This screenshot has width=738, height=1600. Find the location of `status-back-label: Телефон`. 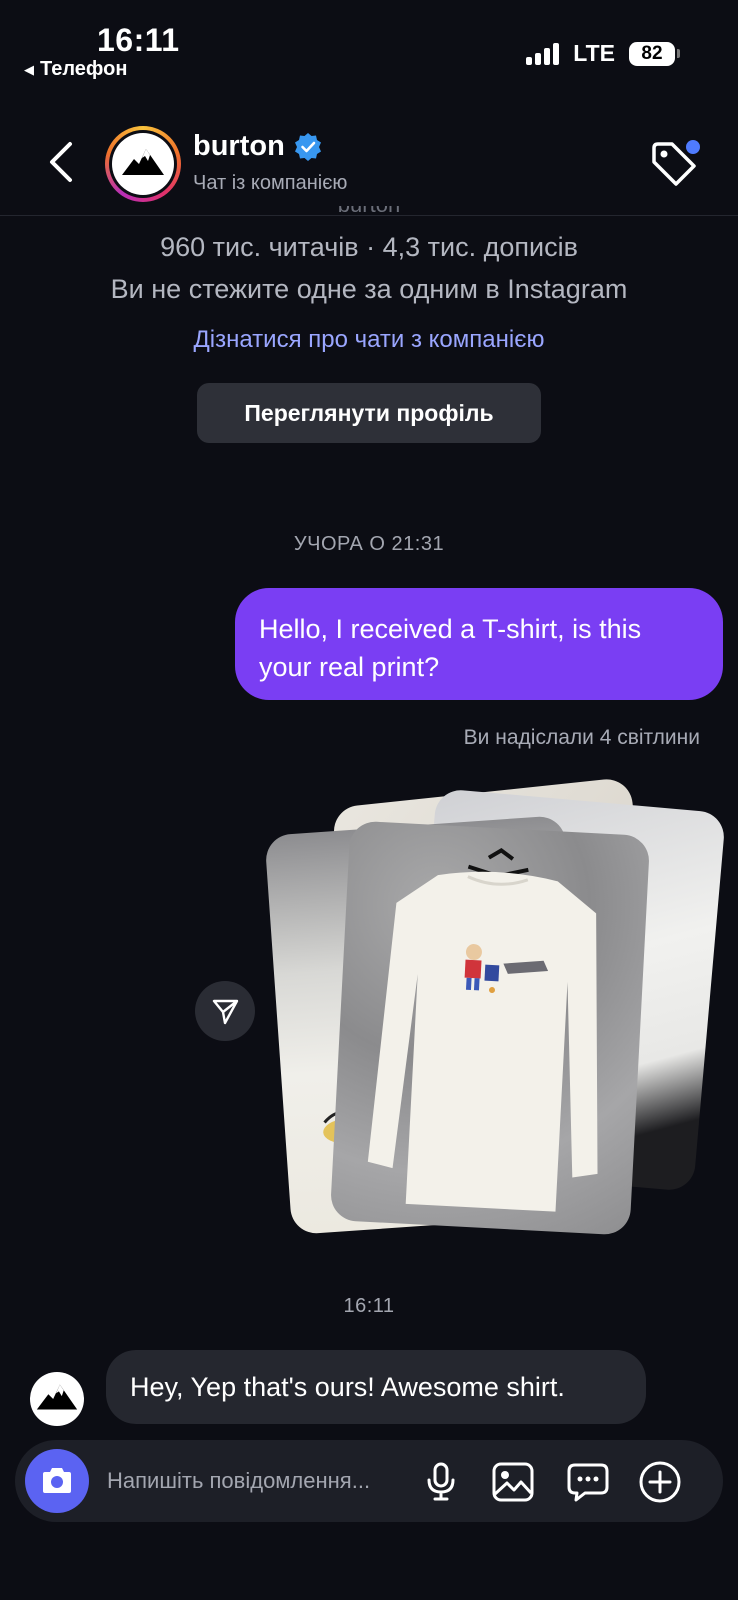

status-back-label: Телефон is located at coordinates (84, 69).